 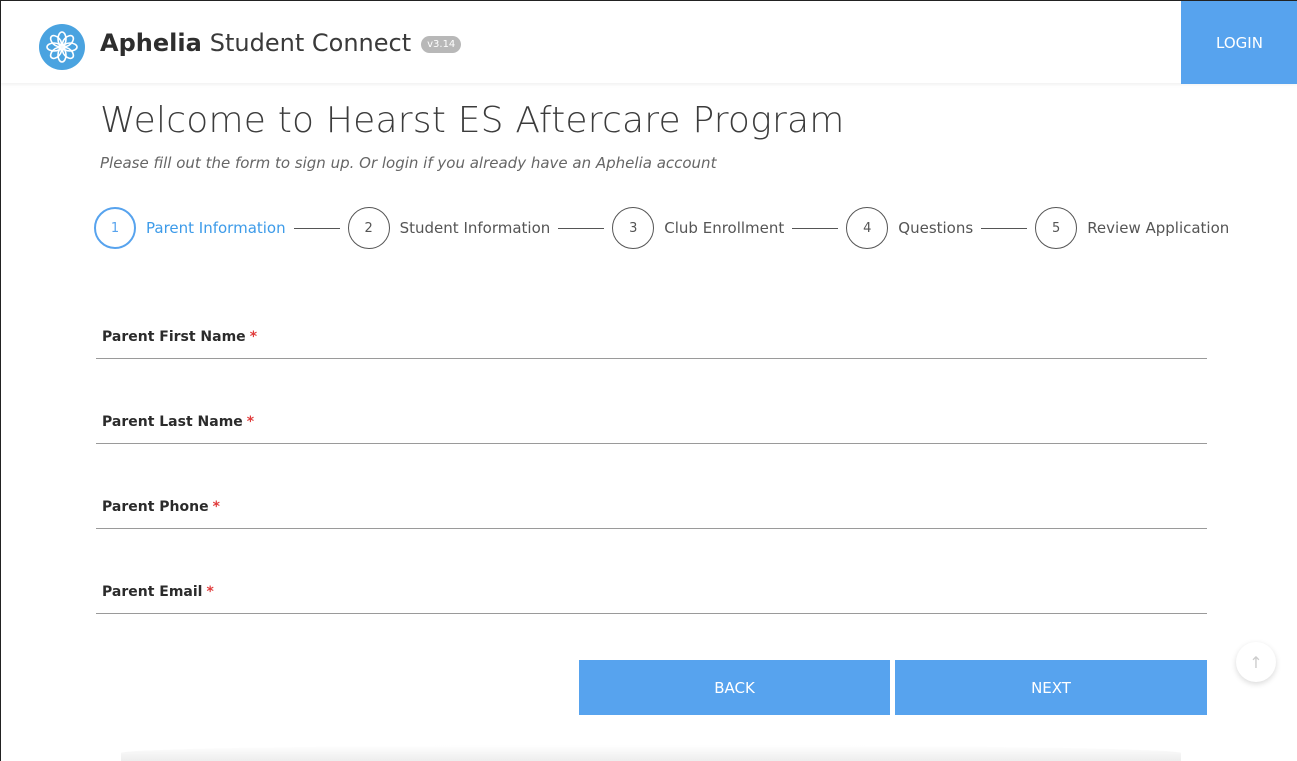 I want to click on step-number: 5, so click(x=1056, y=228).